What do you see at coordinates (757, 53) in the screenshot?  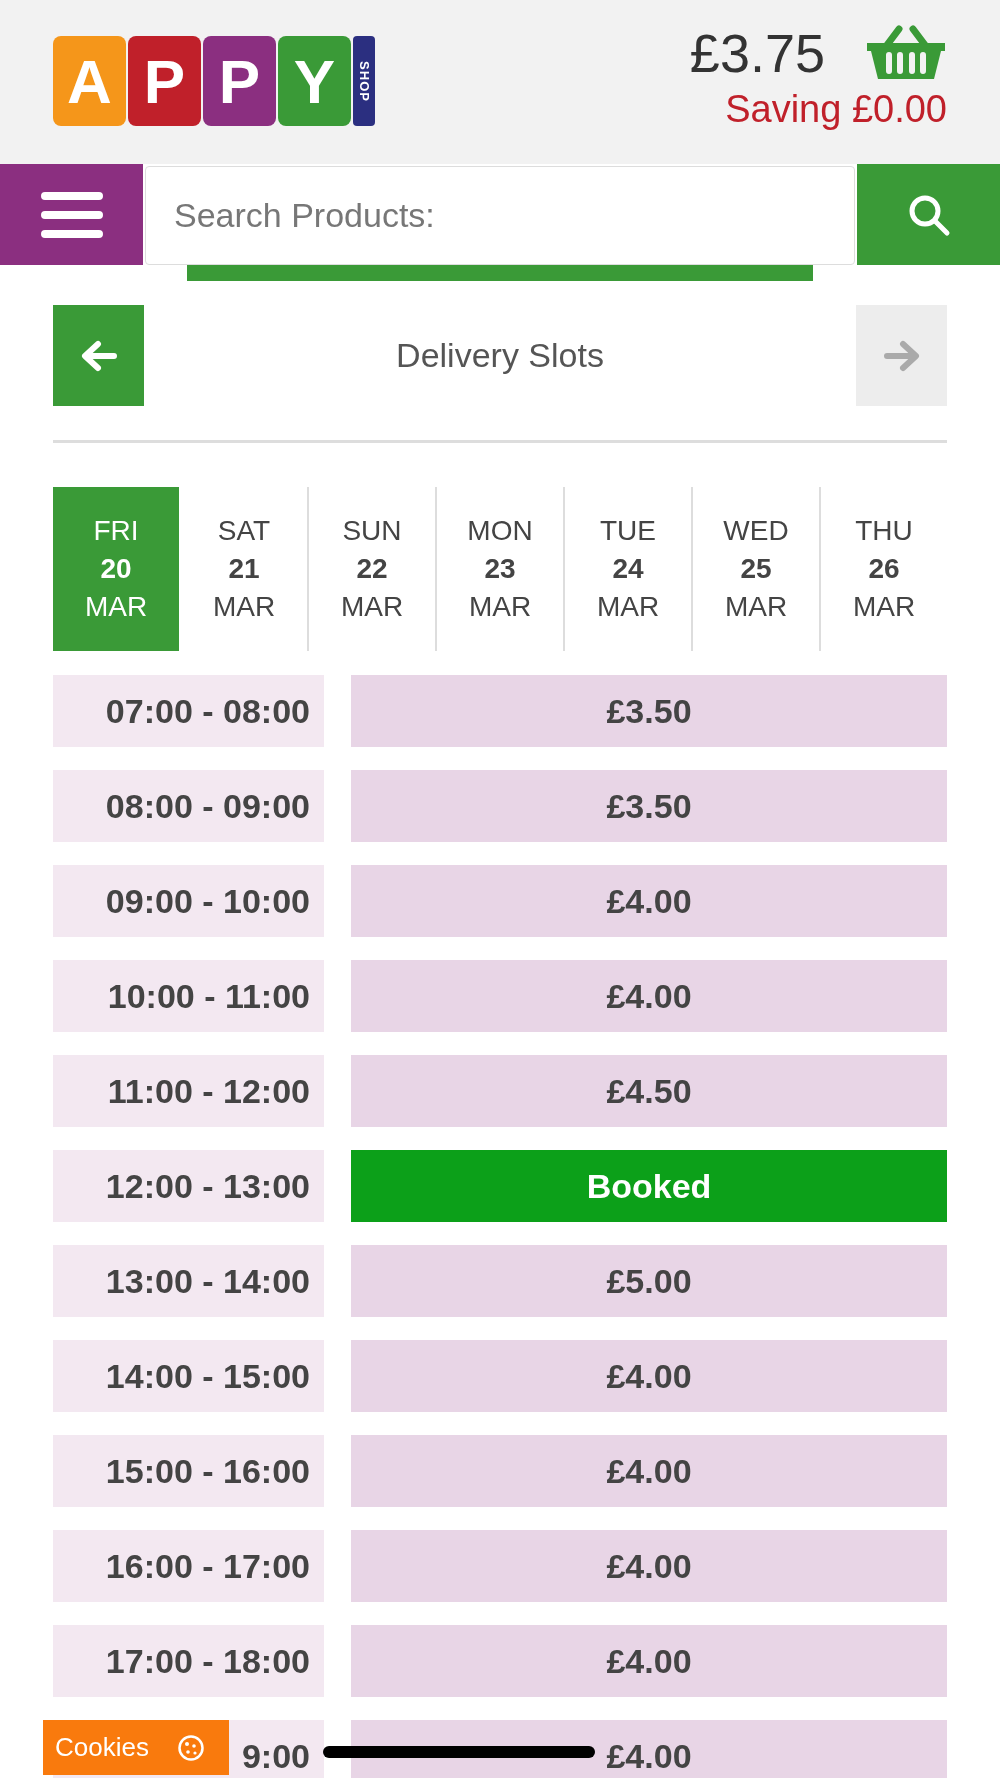 I see `basket-total: £3.75` at bounding box center [757, 53].